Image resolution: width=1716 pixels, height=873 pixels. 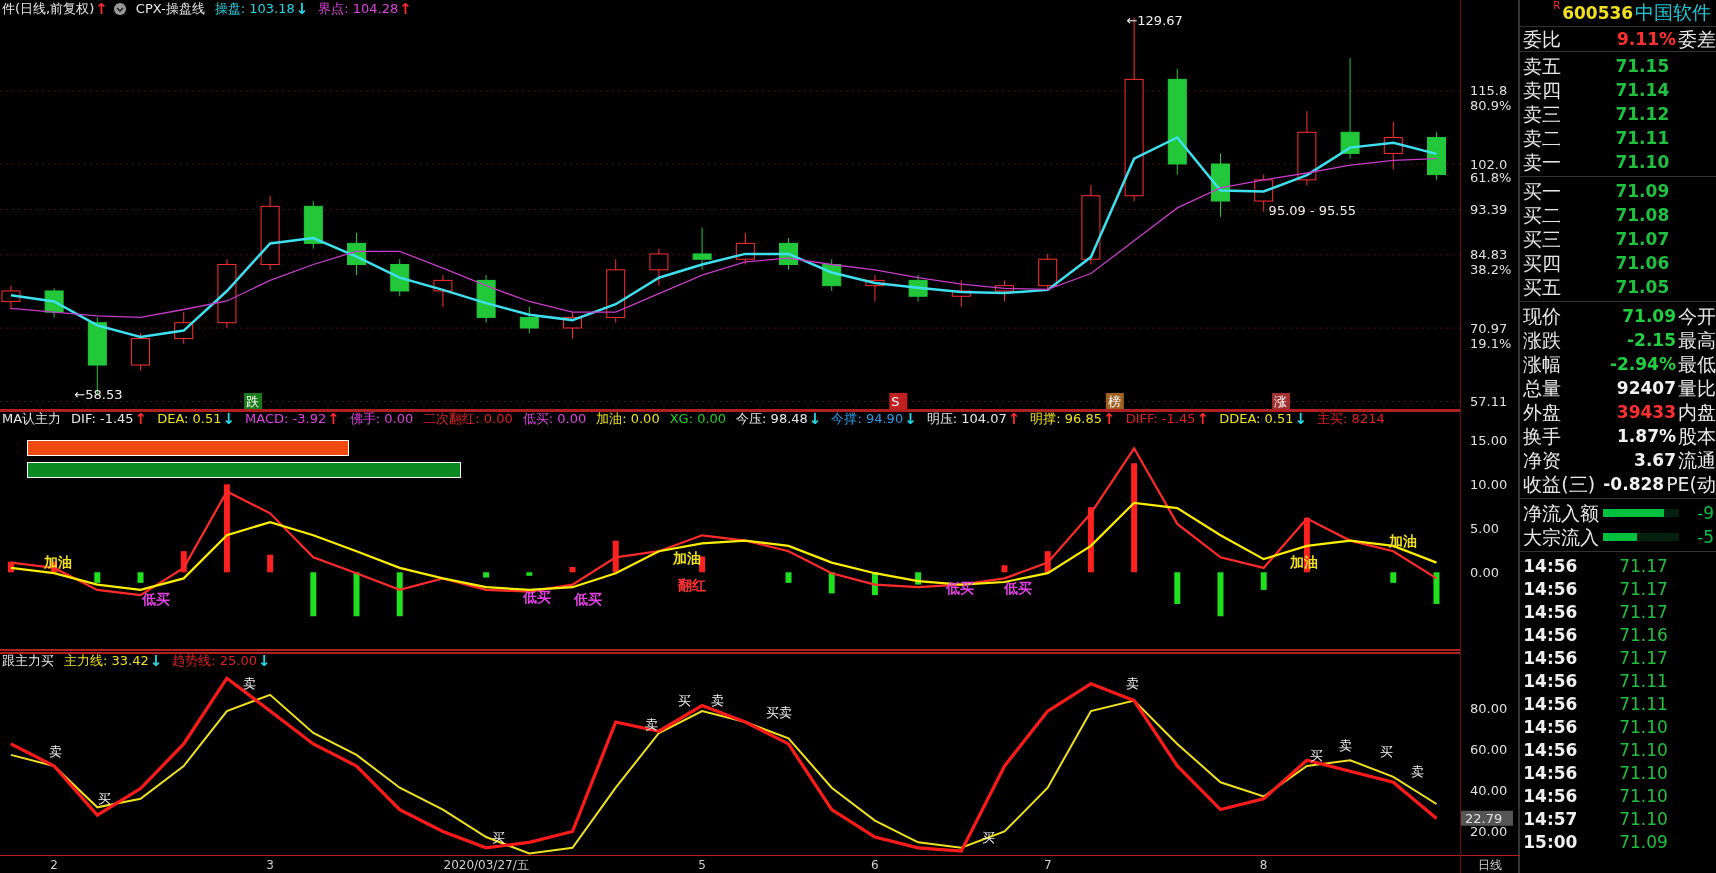 What do you see at coordinates (1551, 818) in the screenshot?
I see `trade-time: 14:57` at bounding box center [1551, 818].